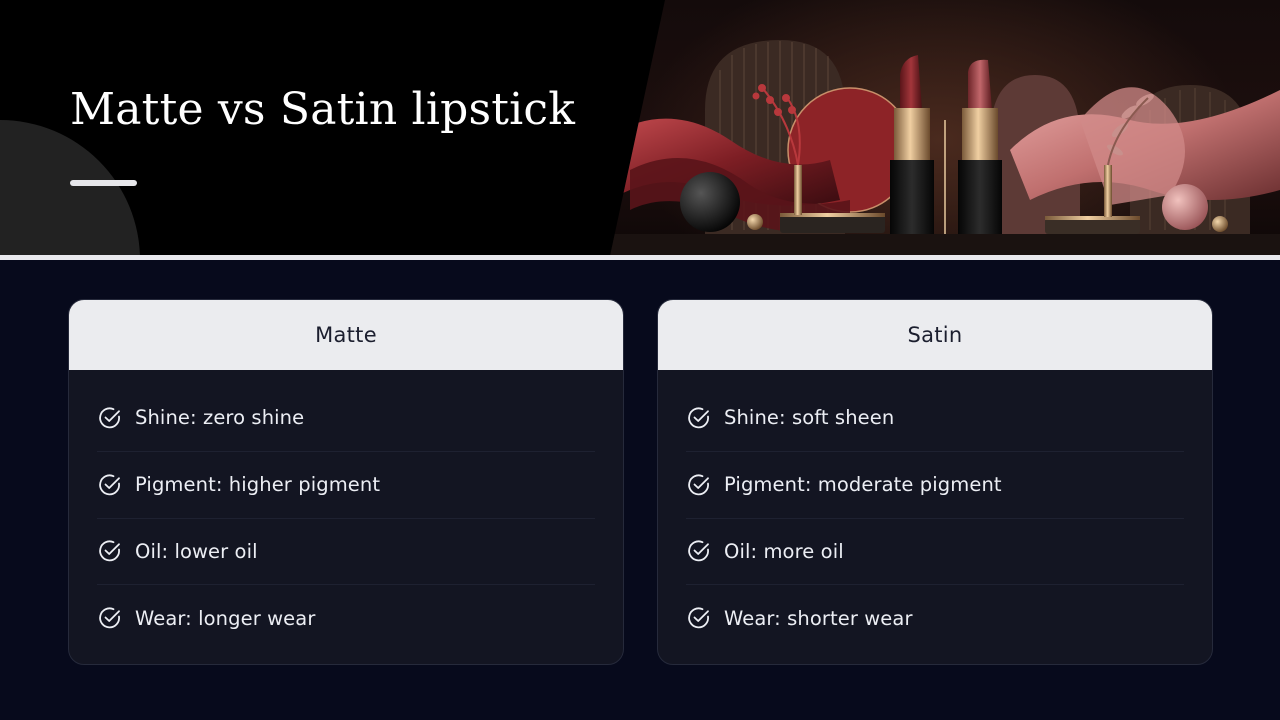  I want to click on title-underline, so click(103, 183).